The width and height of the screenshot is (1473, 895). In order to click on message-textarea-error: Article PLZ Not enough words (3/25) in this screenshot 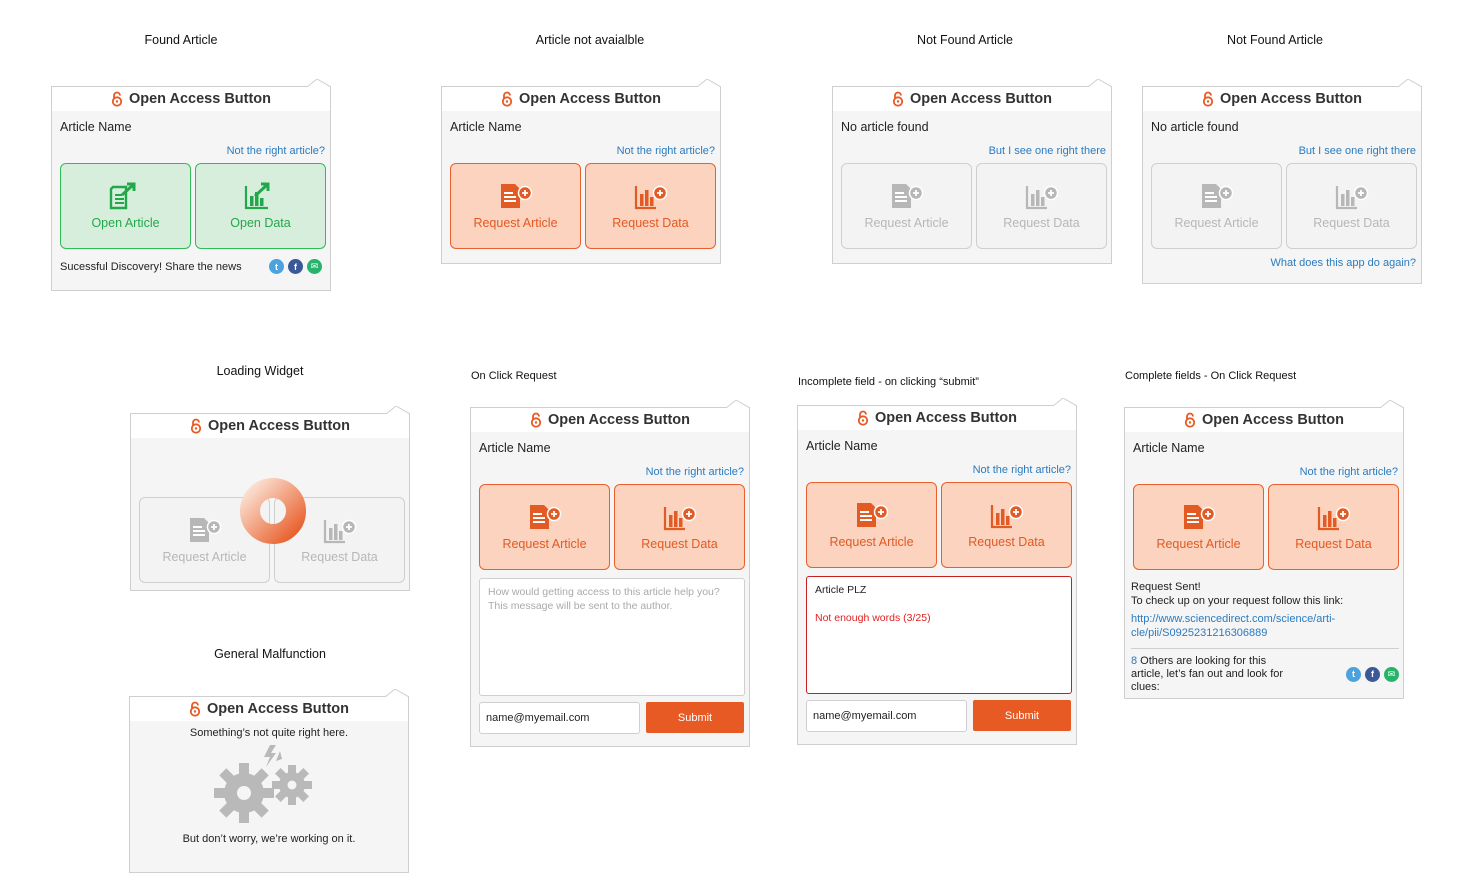, I will do `click(939, 635)`.